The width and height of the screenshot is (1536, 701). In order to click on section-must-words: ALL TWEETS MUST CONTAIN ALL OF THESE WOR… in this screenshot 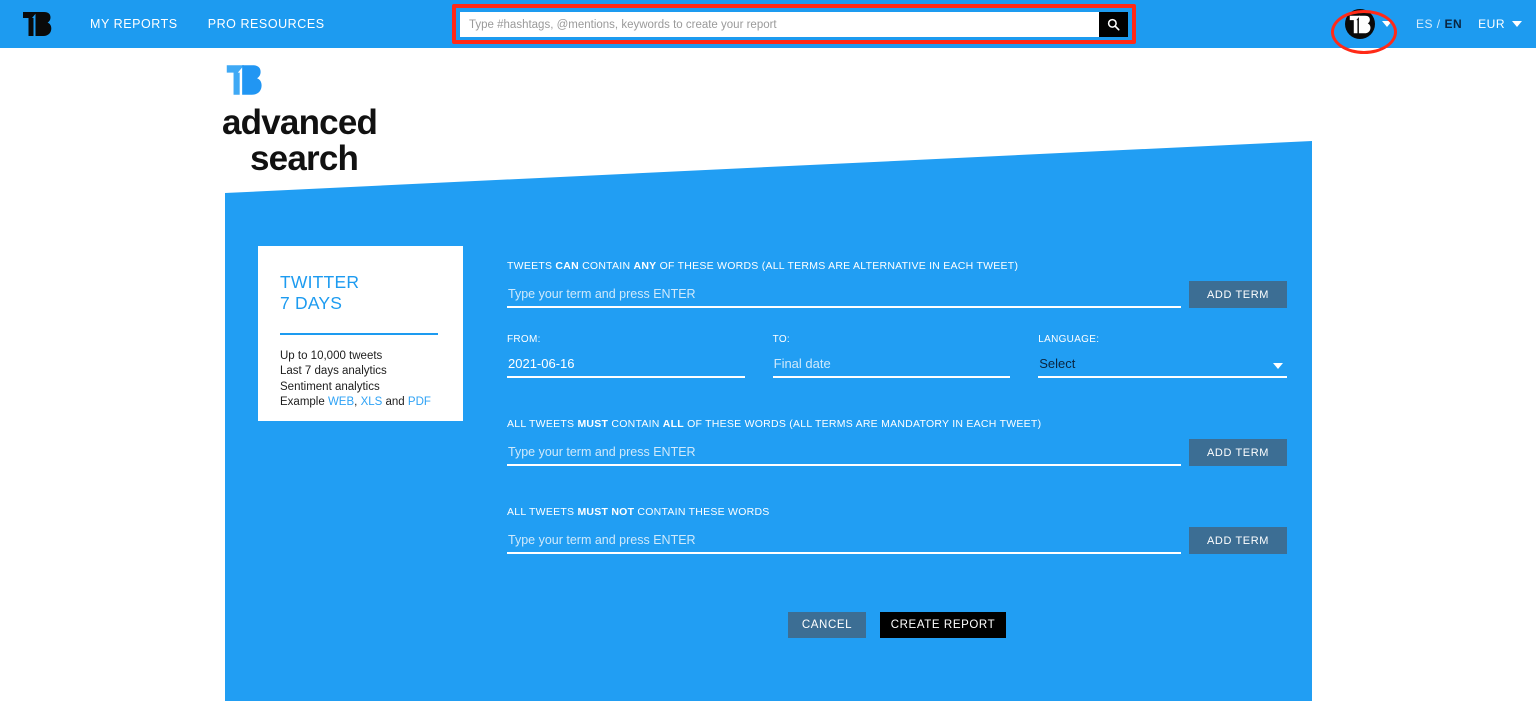, I will do `click(897, 442)`.